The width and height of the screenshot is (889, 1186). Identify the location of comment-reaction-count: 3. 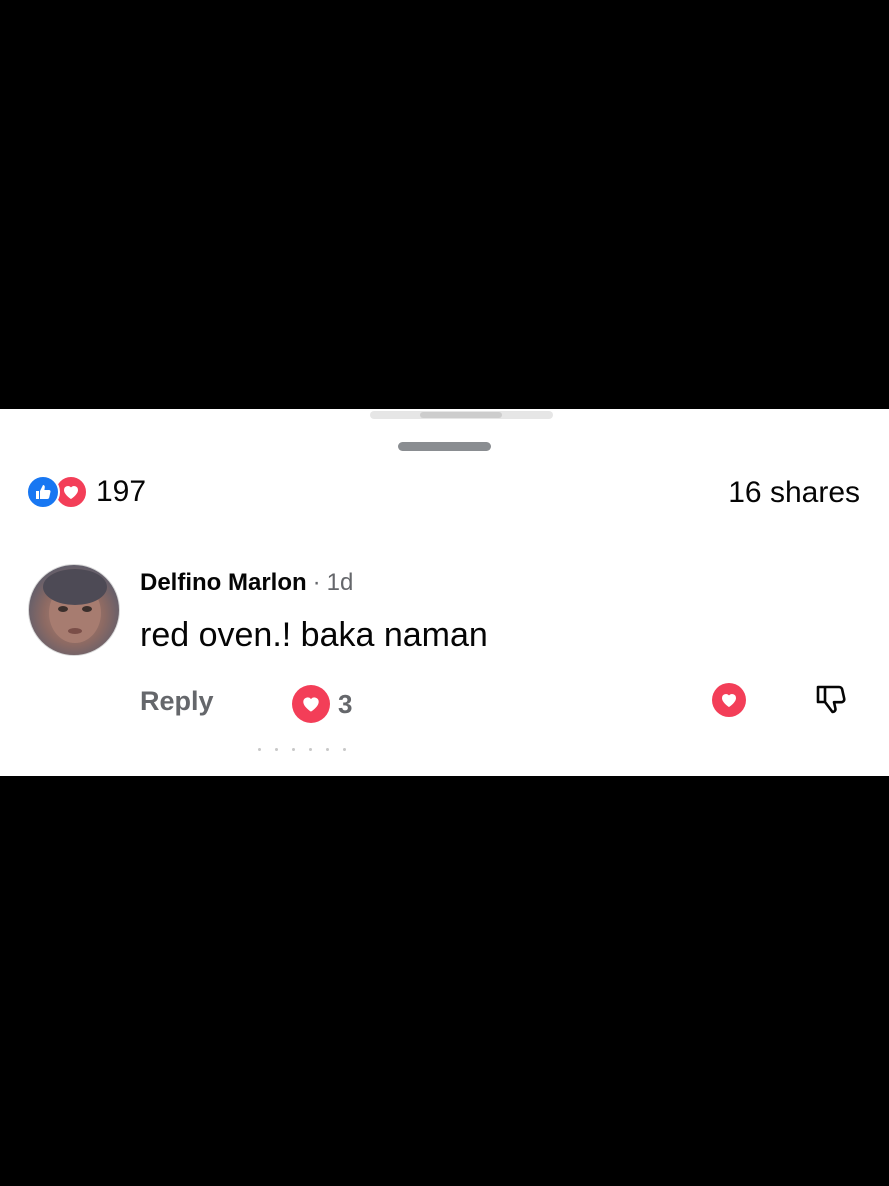
(345, 703).